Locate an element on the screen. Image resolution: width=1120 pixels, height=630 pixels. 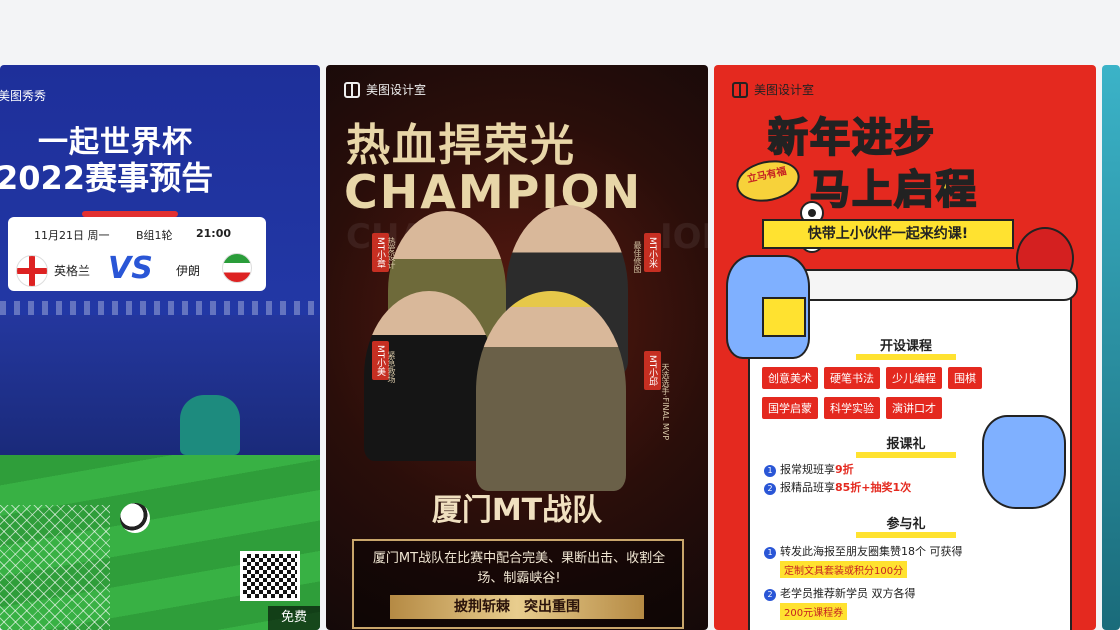
qr-code is located at coordinates (270, 576).